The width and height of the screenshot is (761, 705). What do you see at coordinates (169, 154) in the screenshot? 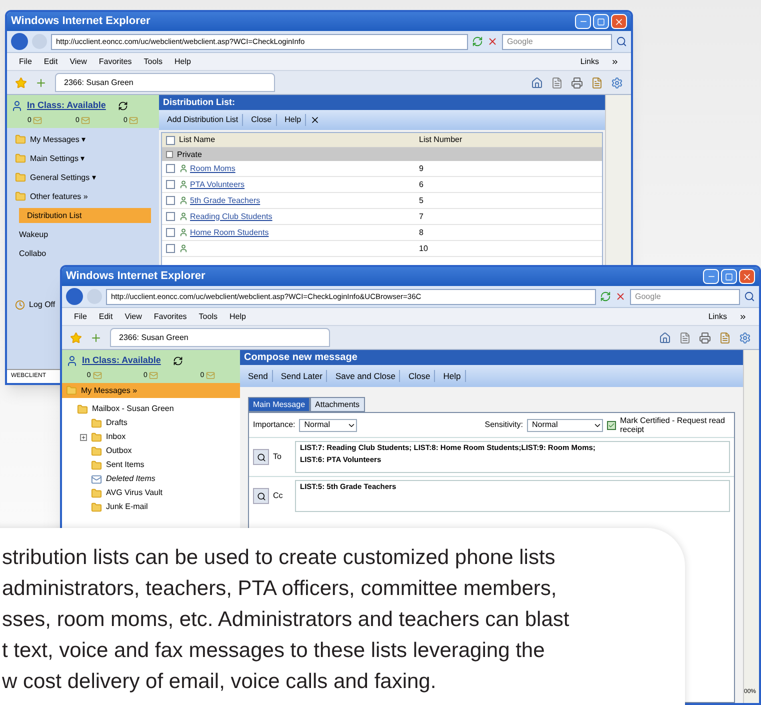
I see `collapse-toggle` at bounding box center [169, 154].